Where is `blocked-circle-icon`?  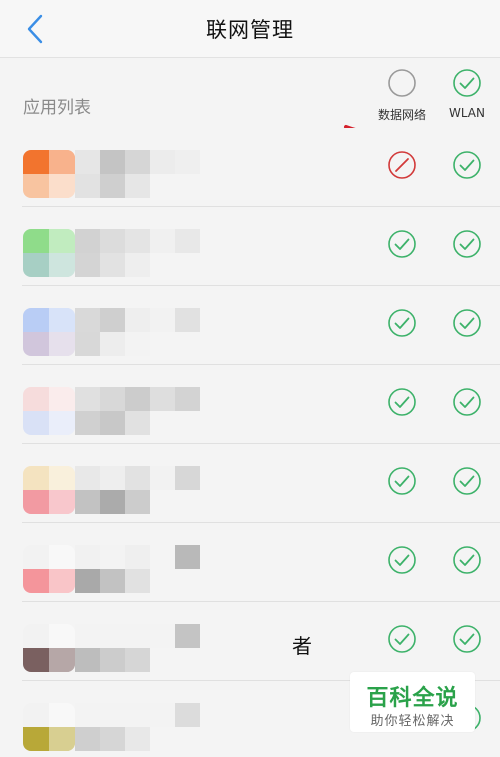
blocked-circle-icon is located at coordinates (402, 165).